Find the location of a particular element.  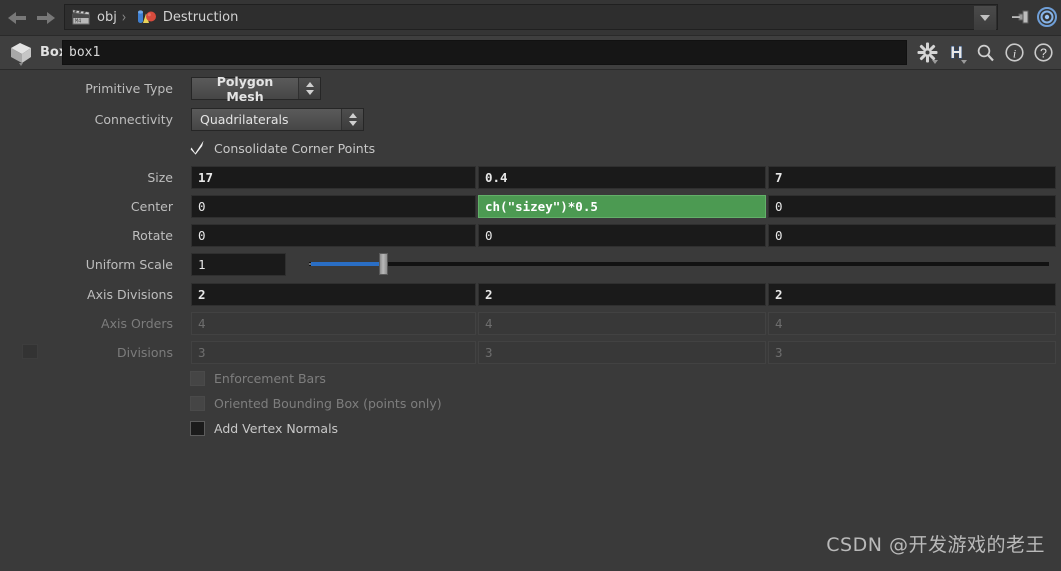

search-button is located at coordinates (985, 53).